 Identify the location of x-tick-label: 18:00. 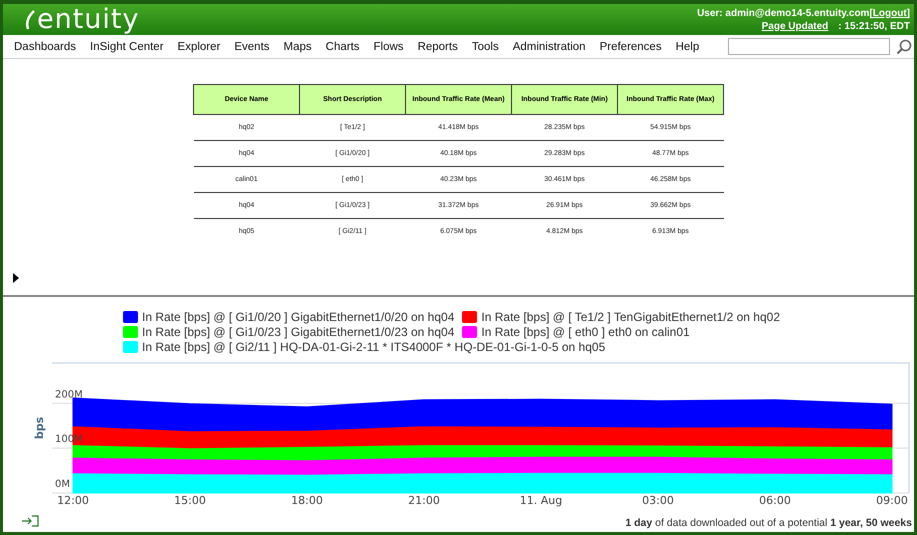
(307, 500).